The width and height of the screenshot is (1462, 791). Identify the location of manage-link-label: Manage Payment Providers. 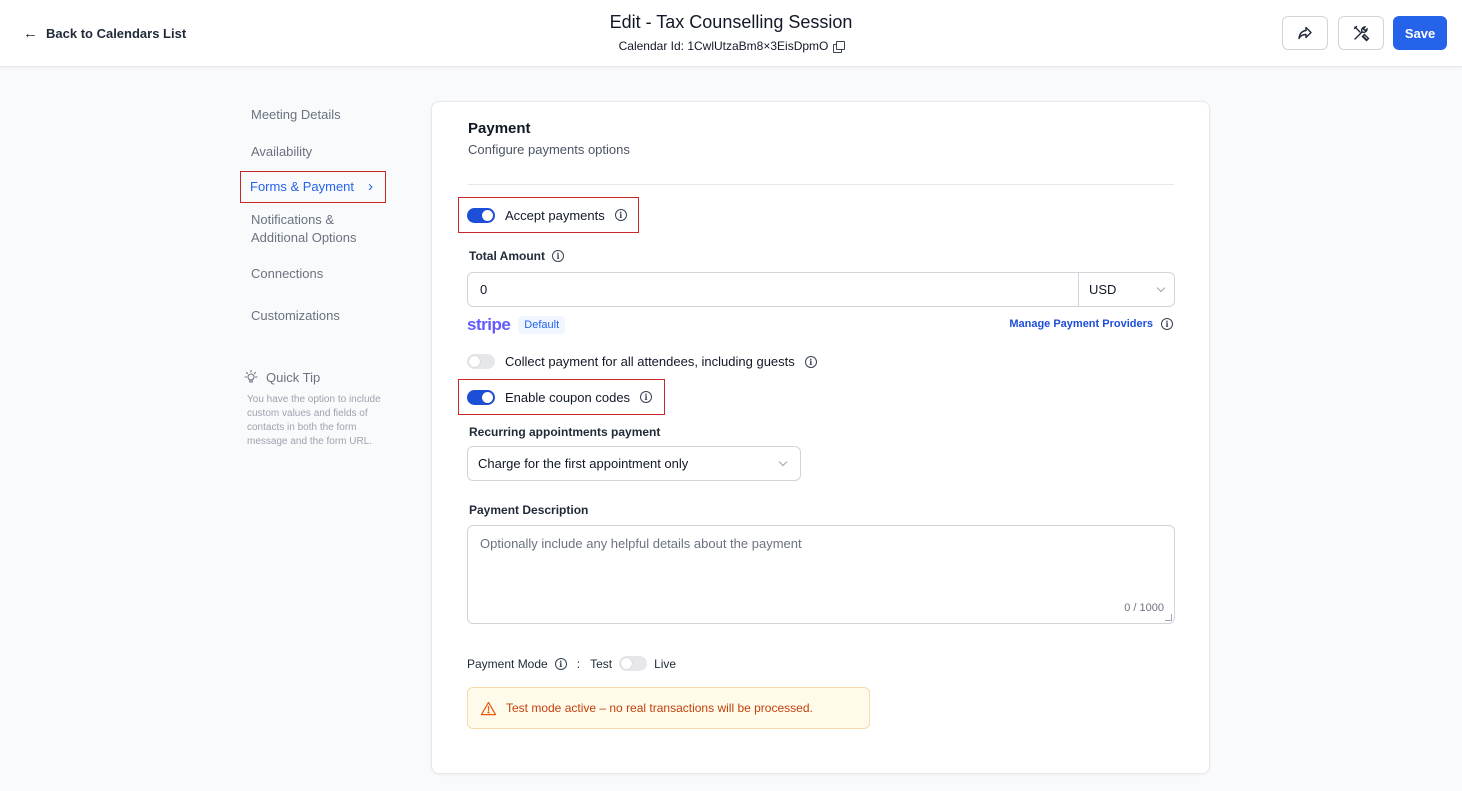
(1081, 324).